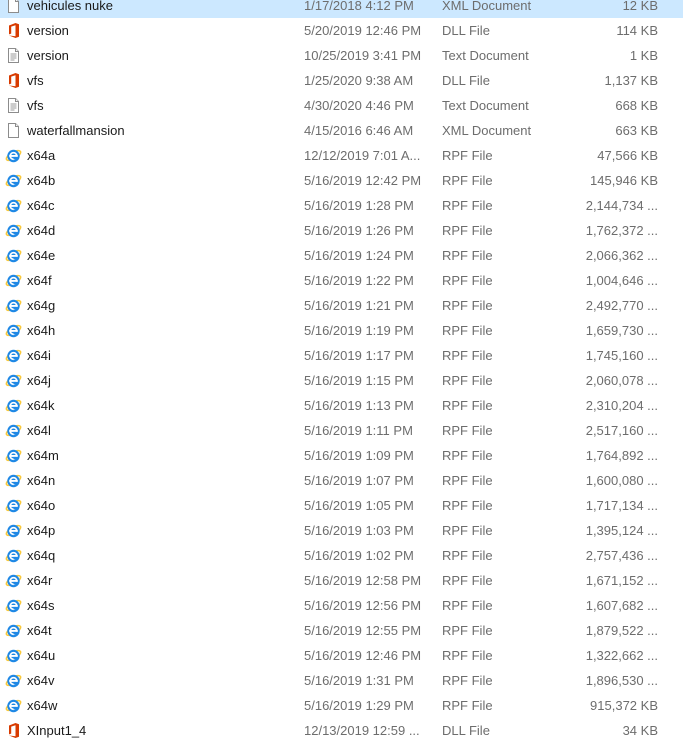  Describe the element at coordinates (358, 430) in the screenshot. I see `date-modified: 5/16/2019 1:11 PM` at that location.